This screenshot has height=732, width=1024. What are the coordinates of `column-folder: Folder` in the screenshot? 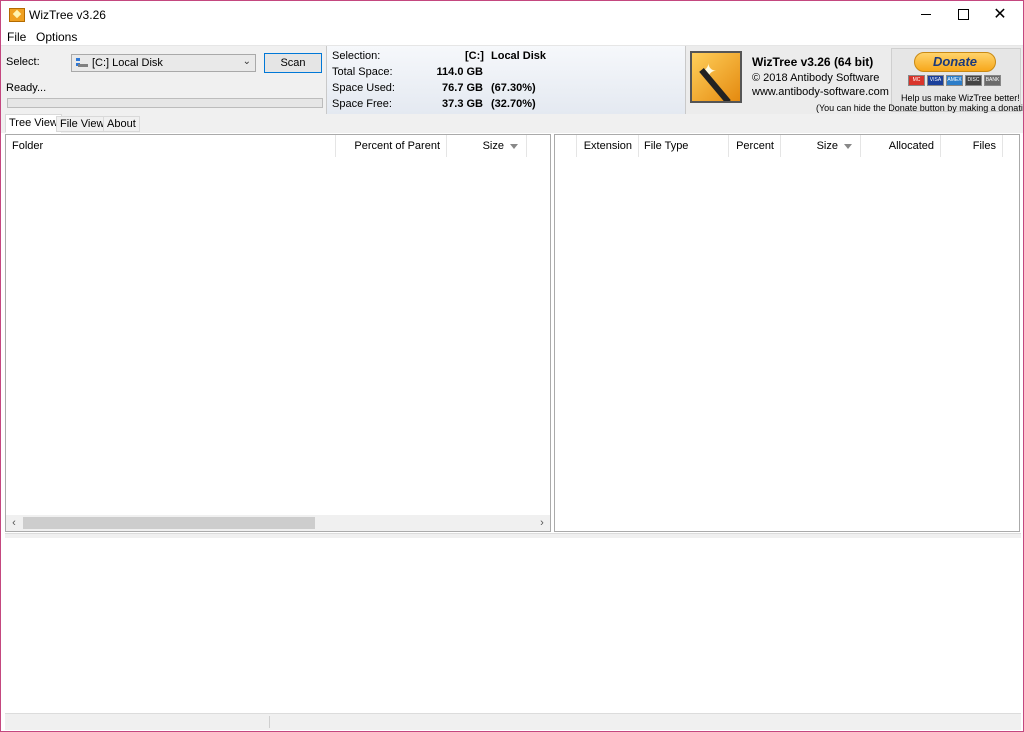 It's located at (171, 146).